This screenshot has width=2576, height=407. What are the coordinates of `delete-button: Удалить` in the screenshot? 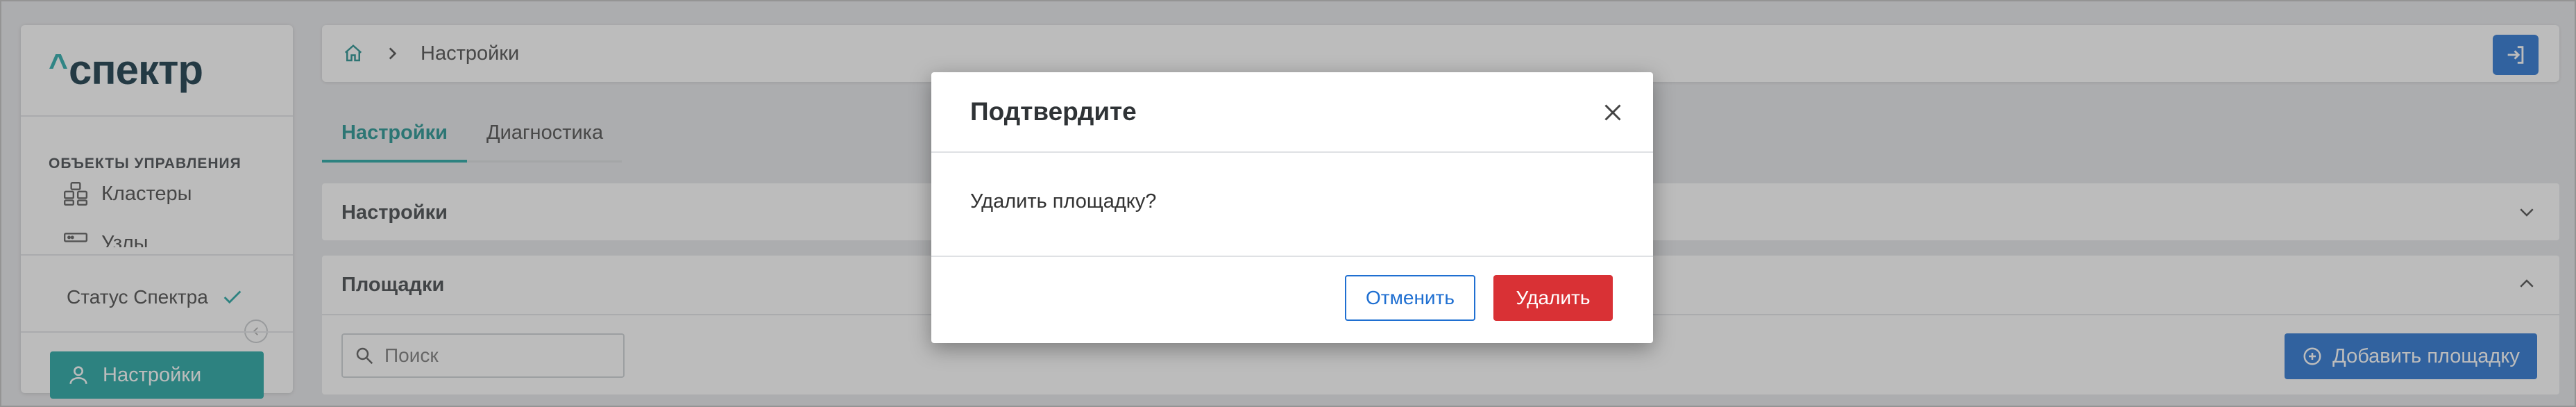 It's located at (1553, 298).